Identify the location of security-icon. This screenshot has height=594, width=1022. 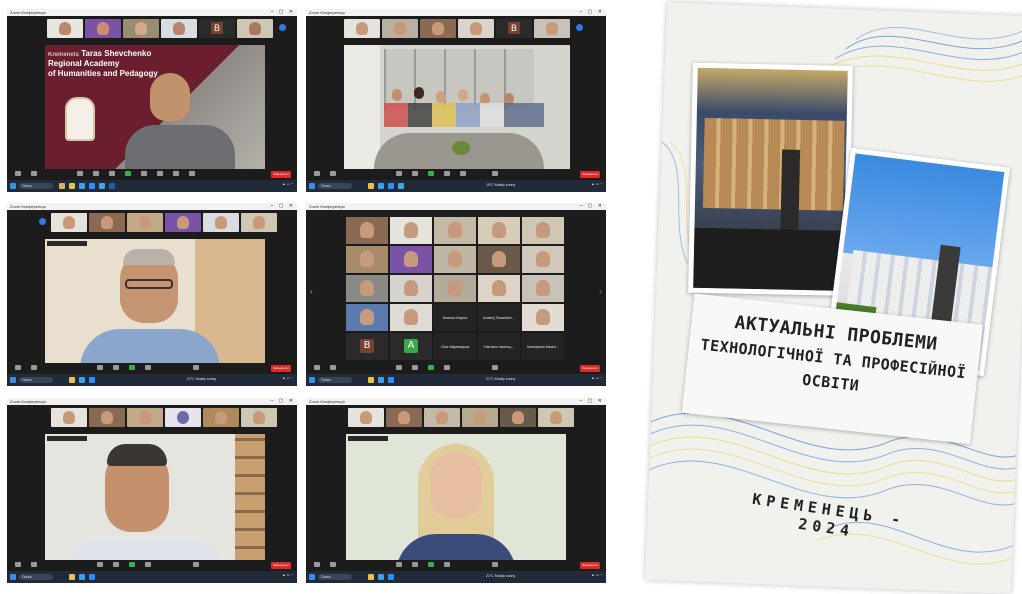
(80, 173).